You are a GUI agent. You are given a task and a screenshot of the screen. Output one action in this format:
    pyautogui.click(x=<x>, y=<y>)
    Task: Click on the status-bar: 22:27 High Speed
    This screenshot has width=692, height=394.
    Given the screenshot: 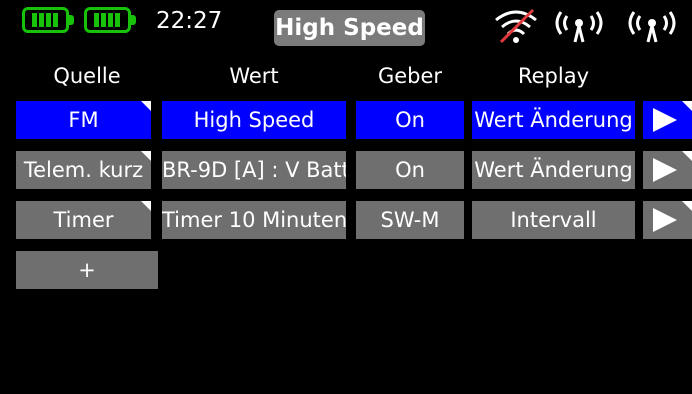 What is the action you would take?
    pyautogui.click(x=346, y=26)
    